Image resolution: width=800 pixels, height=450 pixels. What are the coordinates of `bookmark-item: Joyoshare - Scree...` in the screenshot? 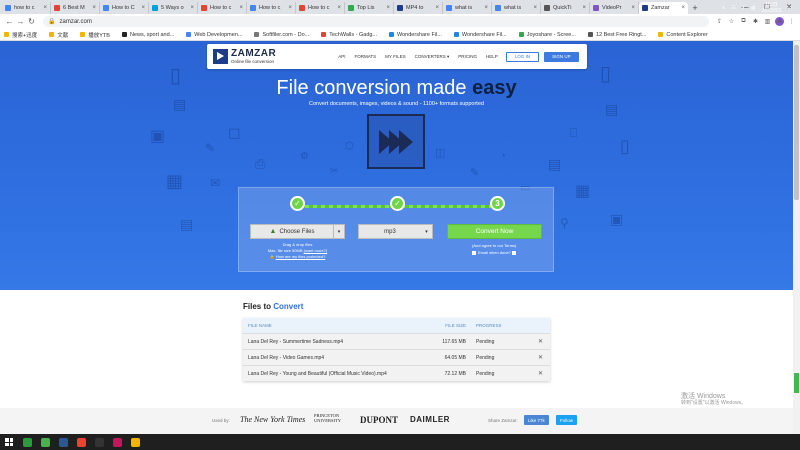 It's located at (547, 35).